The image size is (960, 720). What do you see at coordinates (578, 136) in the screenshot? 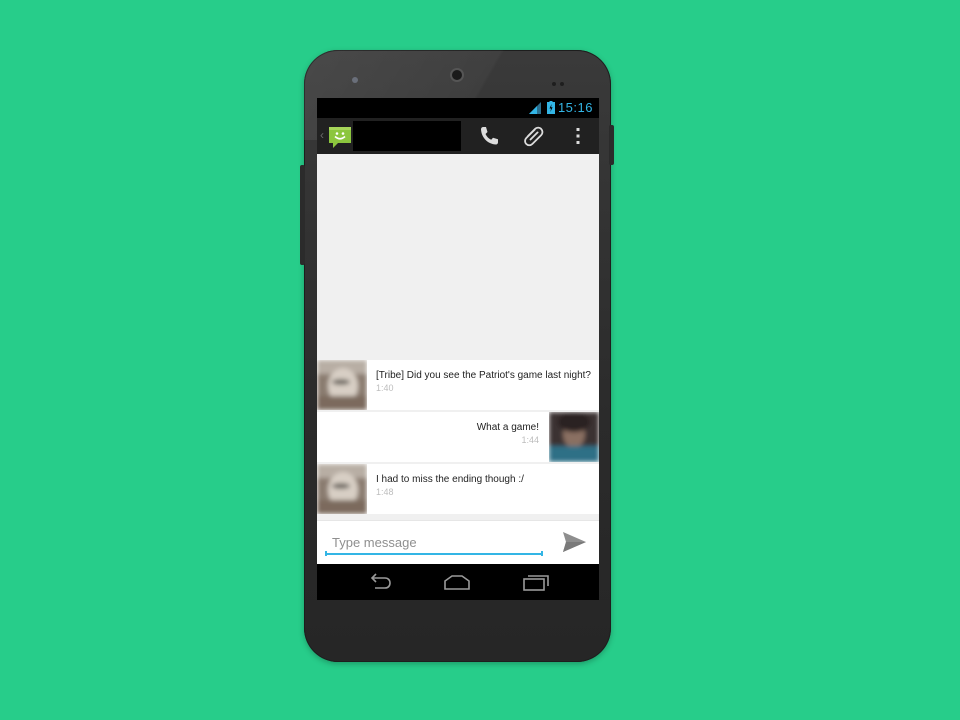
I see `overflow-menu-icon` at bounding box center [578, 136].